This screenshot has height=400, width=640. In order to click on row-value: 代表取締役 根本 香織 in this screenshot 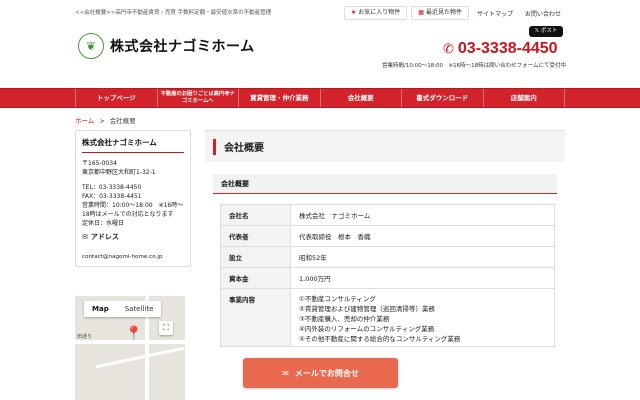, I will do `click(422, 236)`.